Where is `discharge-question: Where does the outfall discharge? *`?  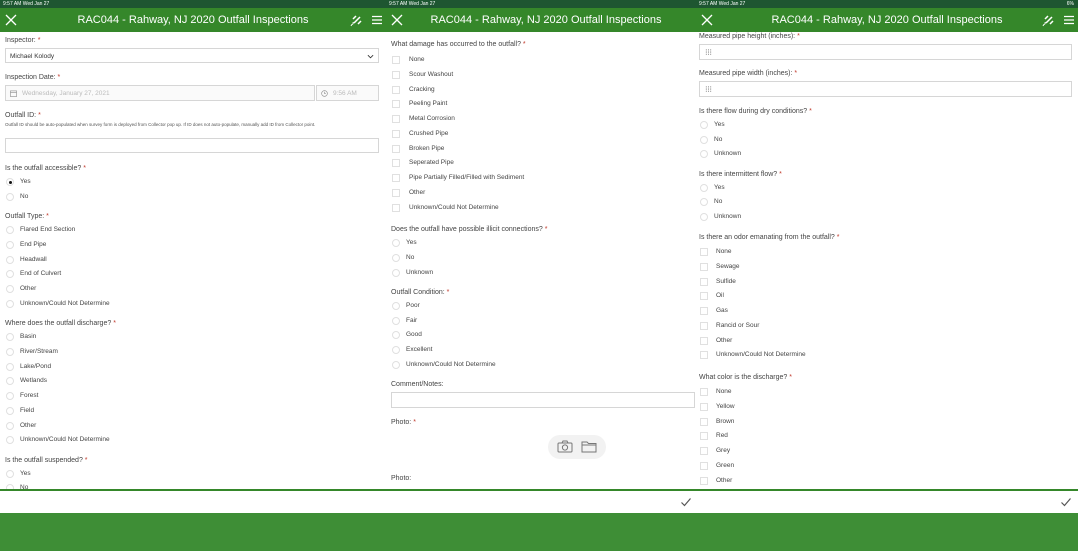
discharge-question: Where does the outfall discharge? * is located at coordinates (60, 323).